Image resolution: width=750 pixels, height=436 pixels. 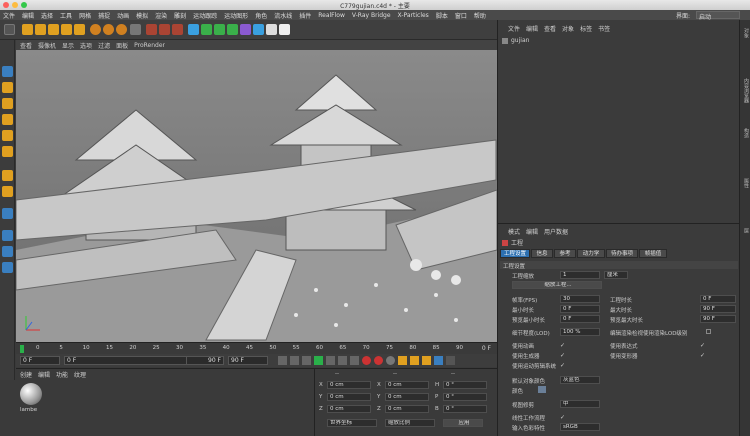 I want to click on coord-size-x-field: 0 cm, so click(x=407, y=385).